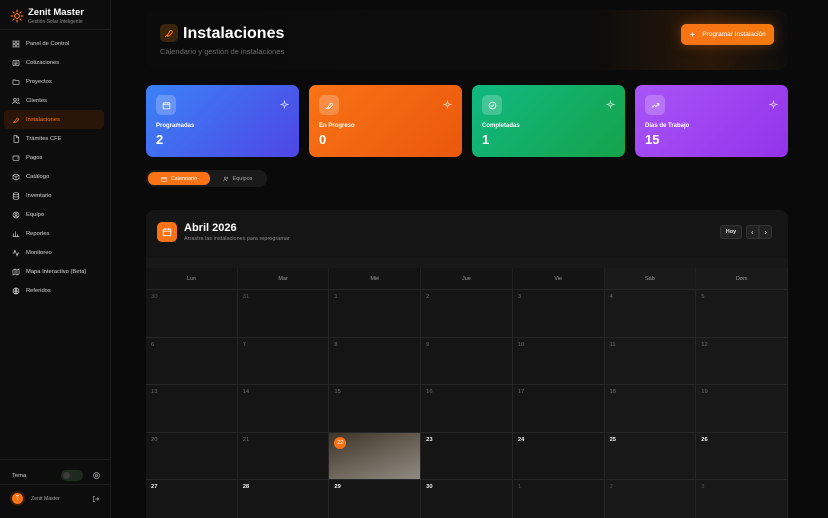  Describe the element at coordinates (283, 455) in the screenshot. I see `calendar-day-cell: 21` at that location.